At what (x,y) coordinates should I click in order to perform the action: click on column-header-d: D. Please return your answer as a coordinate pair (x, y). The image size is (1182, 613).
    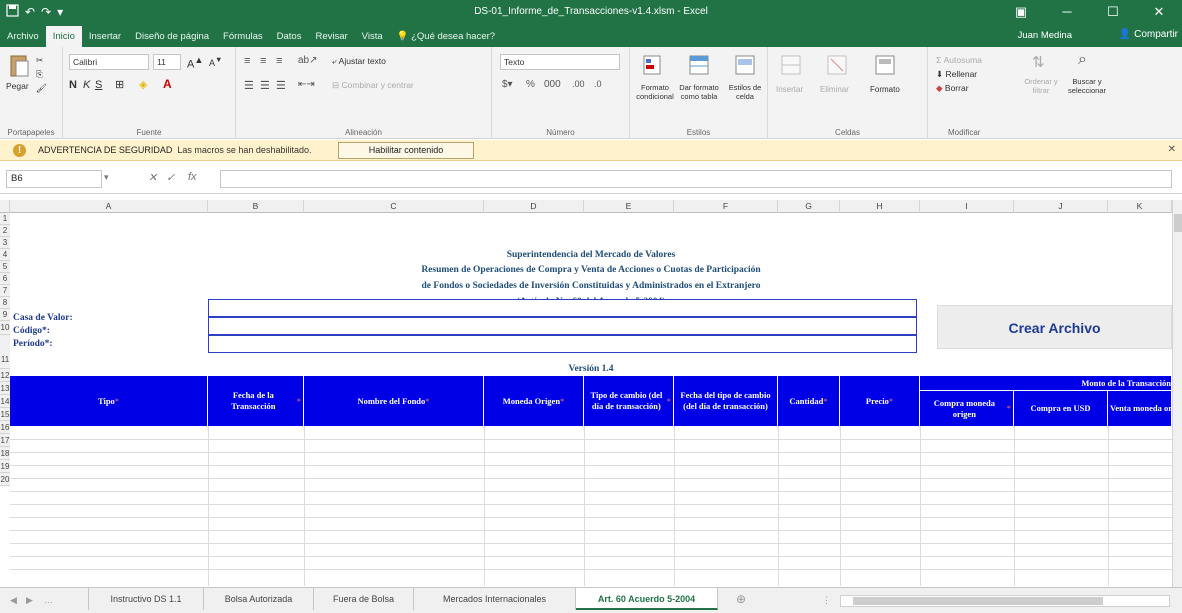
    Looking at the image, I should click on (534, 206).